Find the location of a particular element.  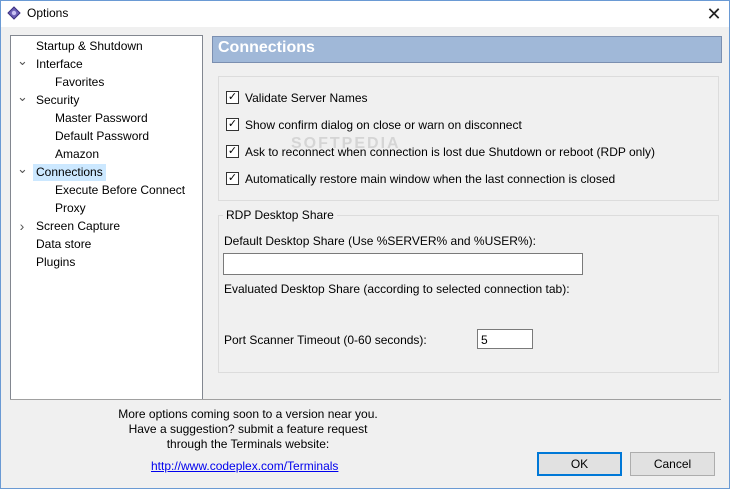

validate-server-names-option: ✓ Validate Server Names is located at coordinates (297, 97).